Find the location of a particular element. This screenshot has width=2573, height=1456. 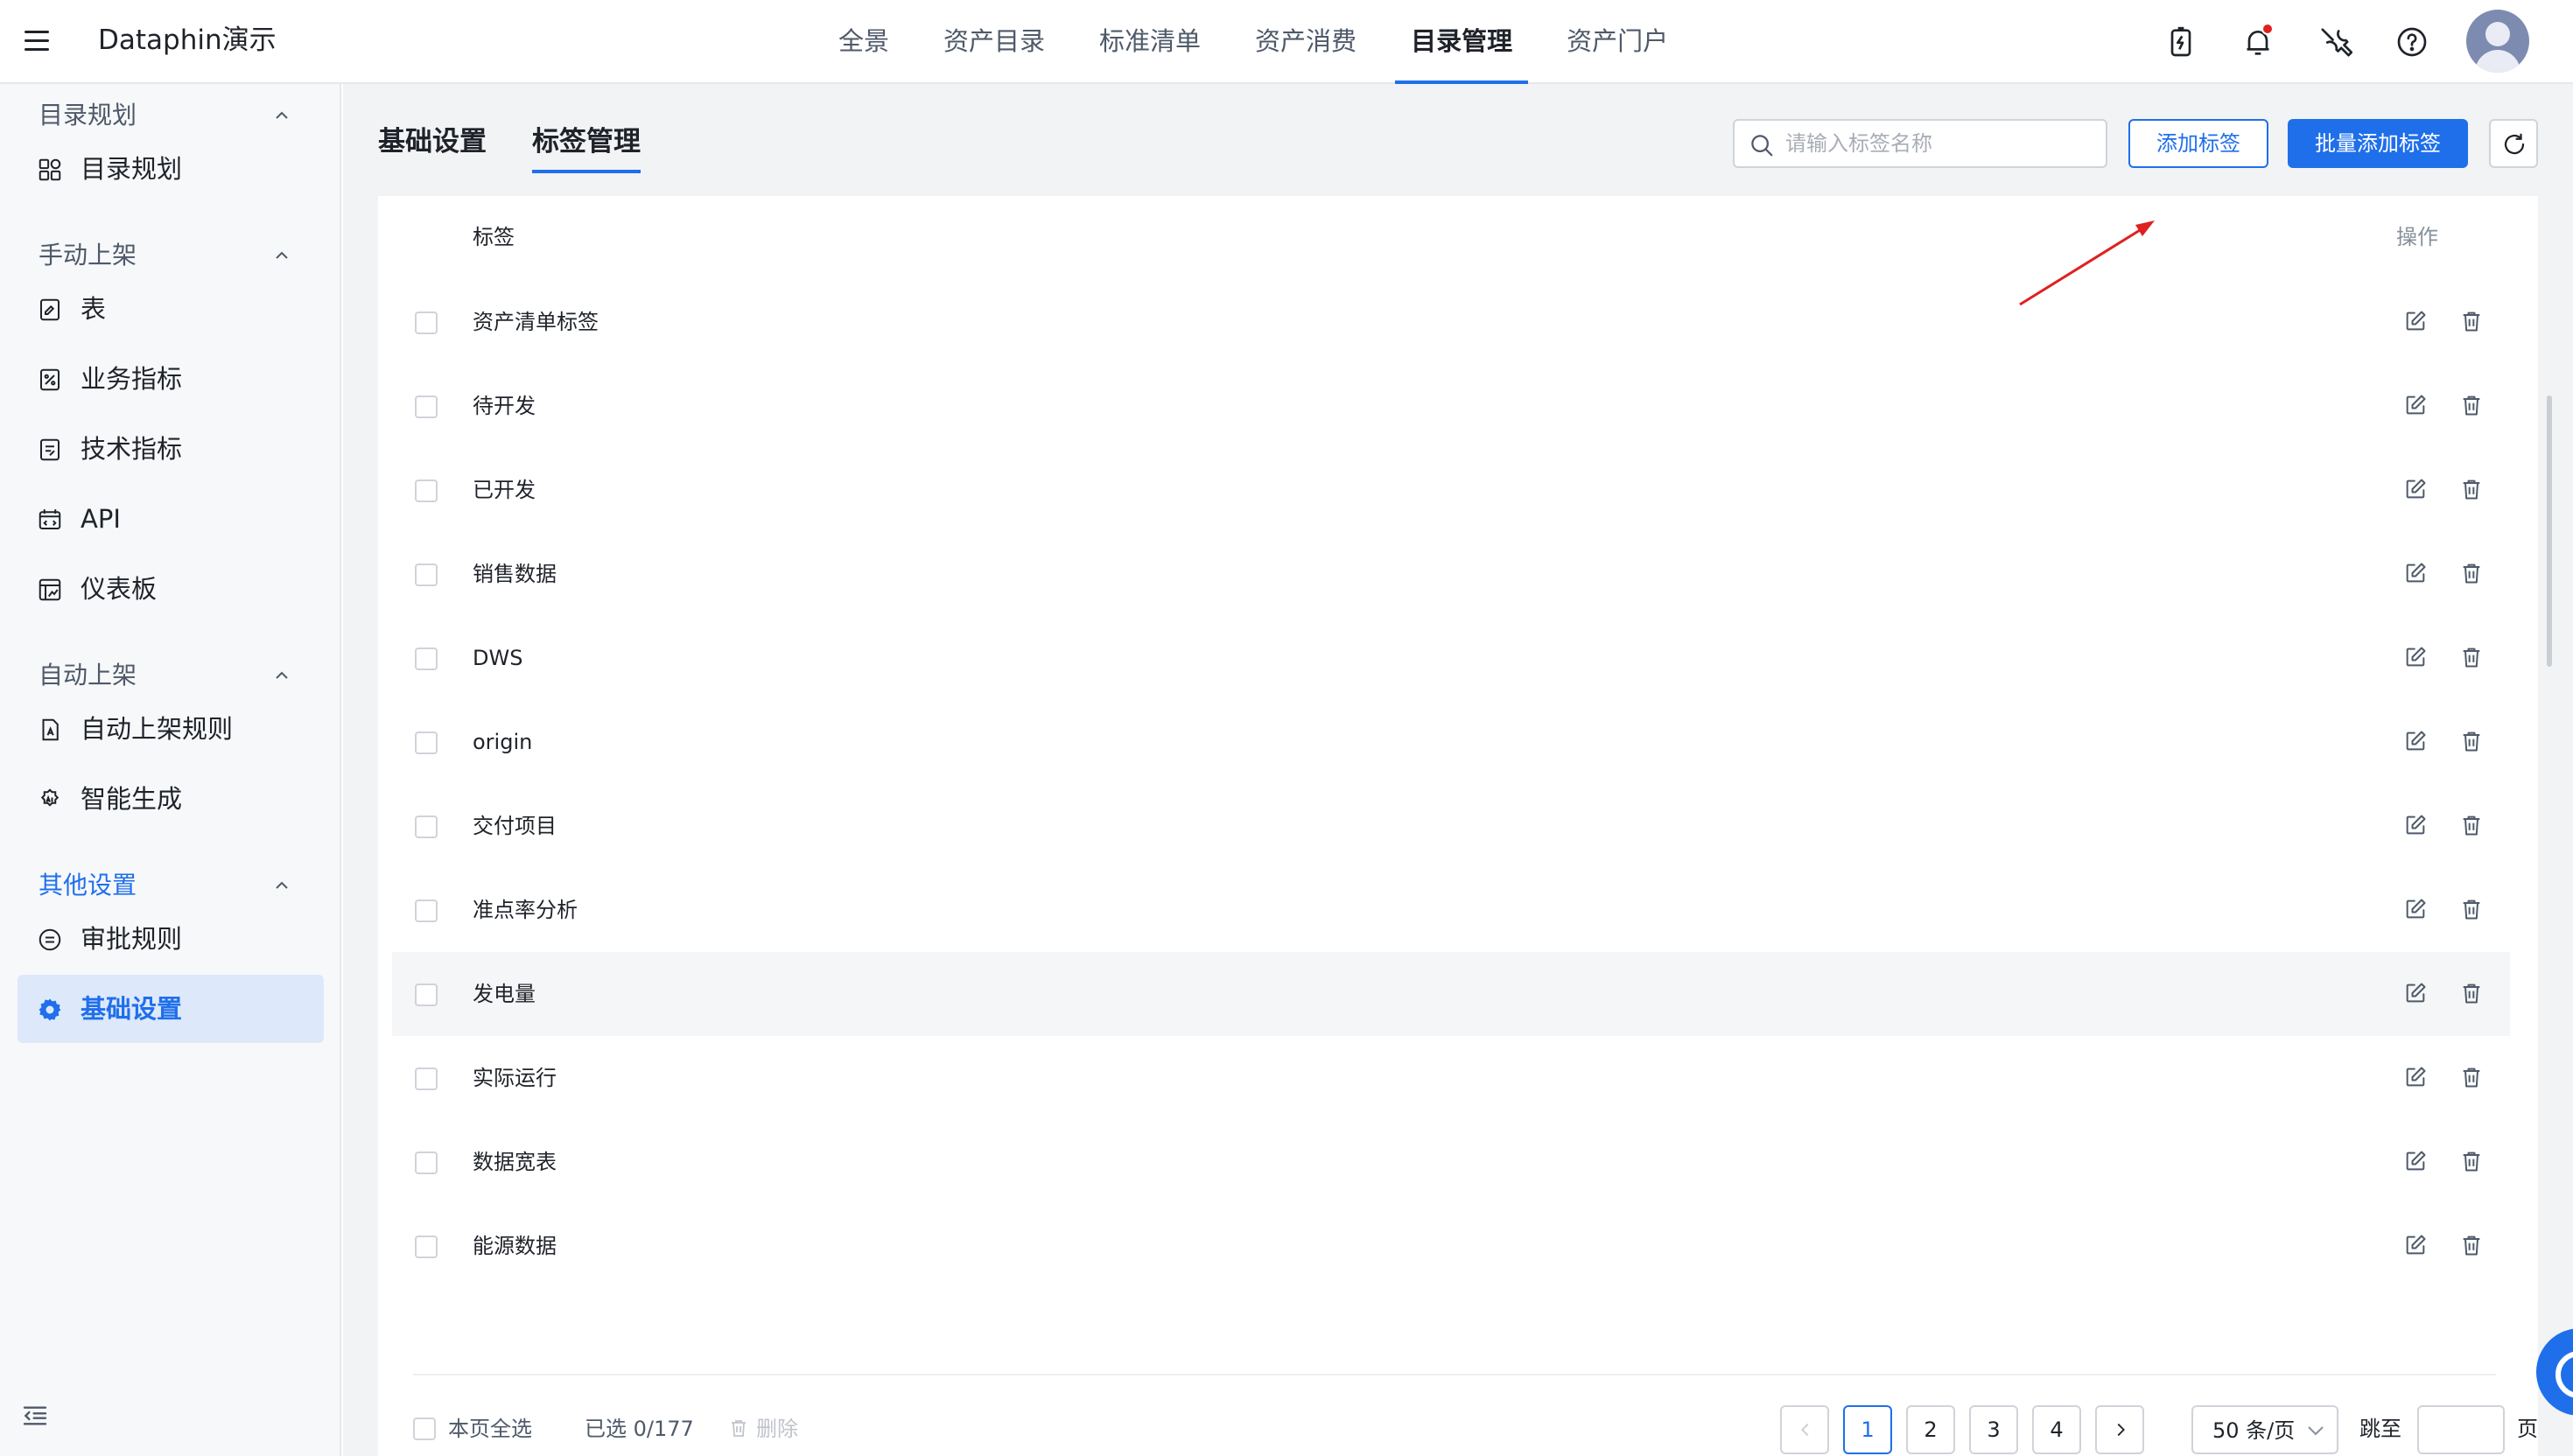

nav-item-asset-consumption: 资产消费 is located at coordinates (1305, 42).